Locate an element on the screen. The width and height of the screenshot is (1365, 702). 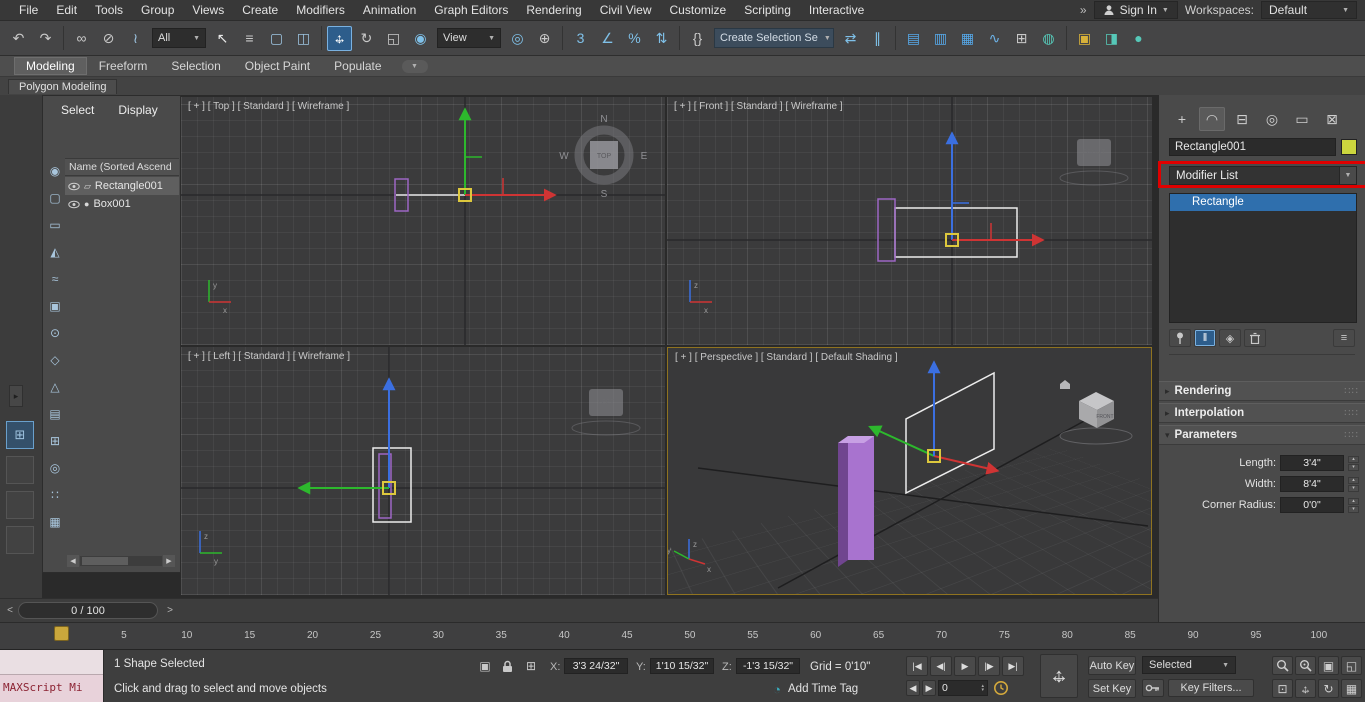
viewport-top-scene: TOP N S W E y x is located at coordinates (423, 221).